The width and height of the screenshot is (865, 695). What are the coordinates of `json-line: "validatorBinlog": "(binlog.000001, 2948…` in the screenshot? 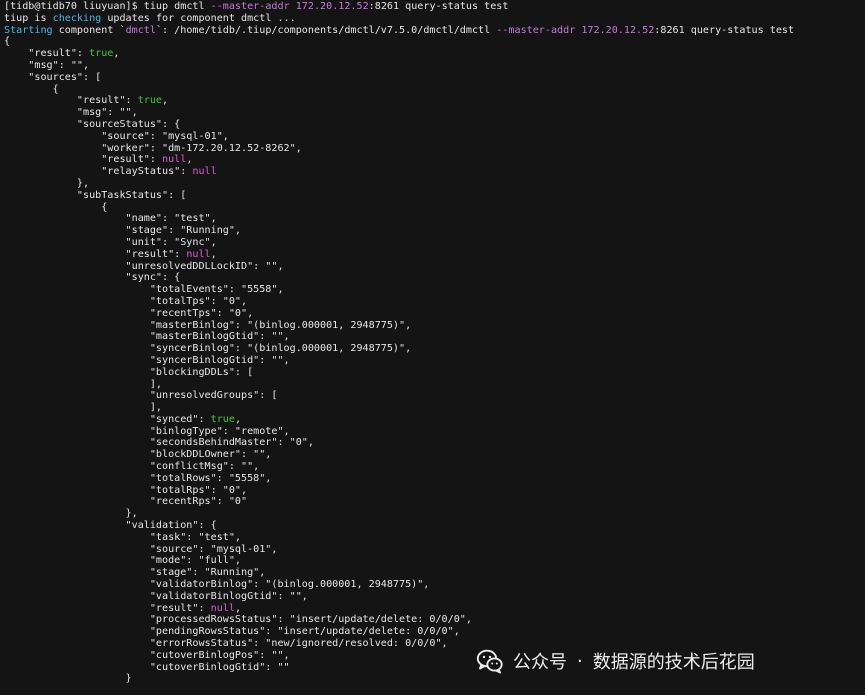 It's located at (217, 585).